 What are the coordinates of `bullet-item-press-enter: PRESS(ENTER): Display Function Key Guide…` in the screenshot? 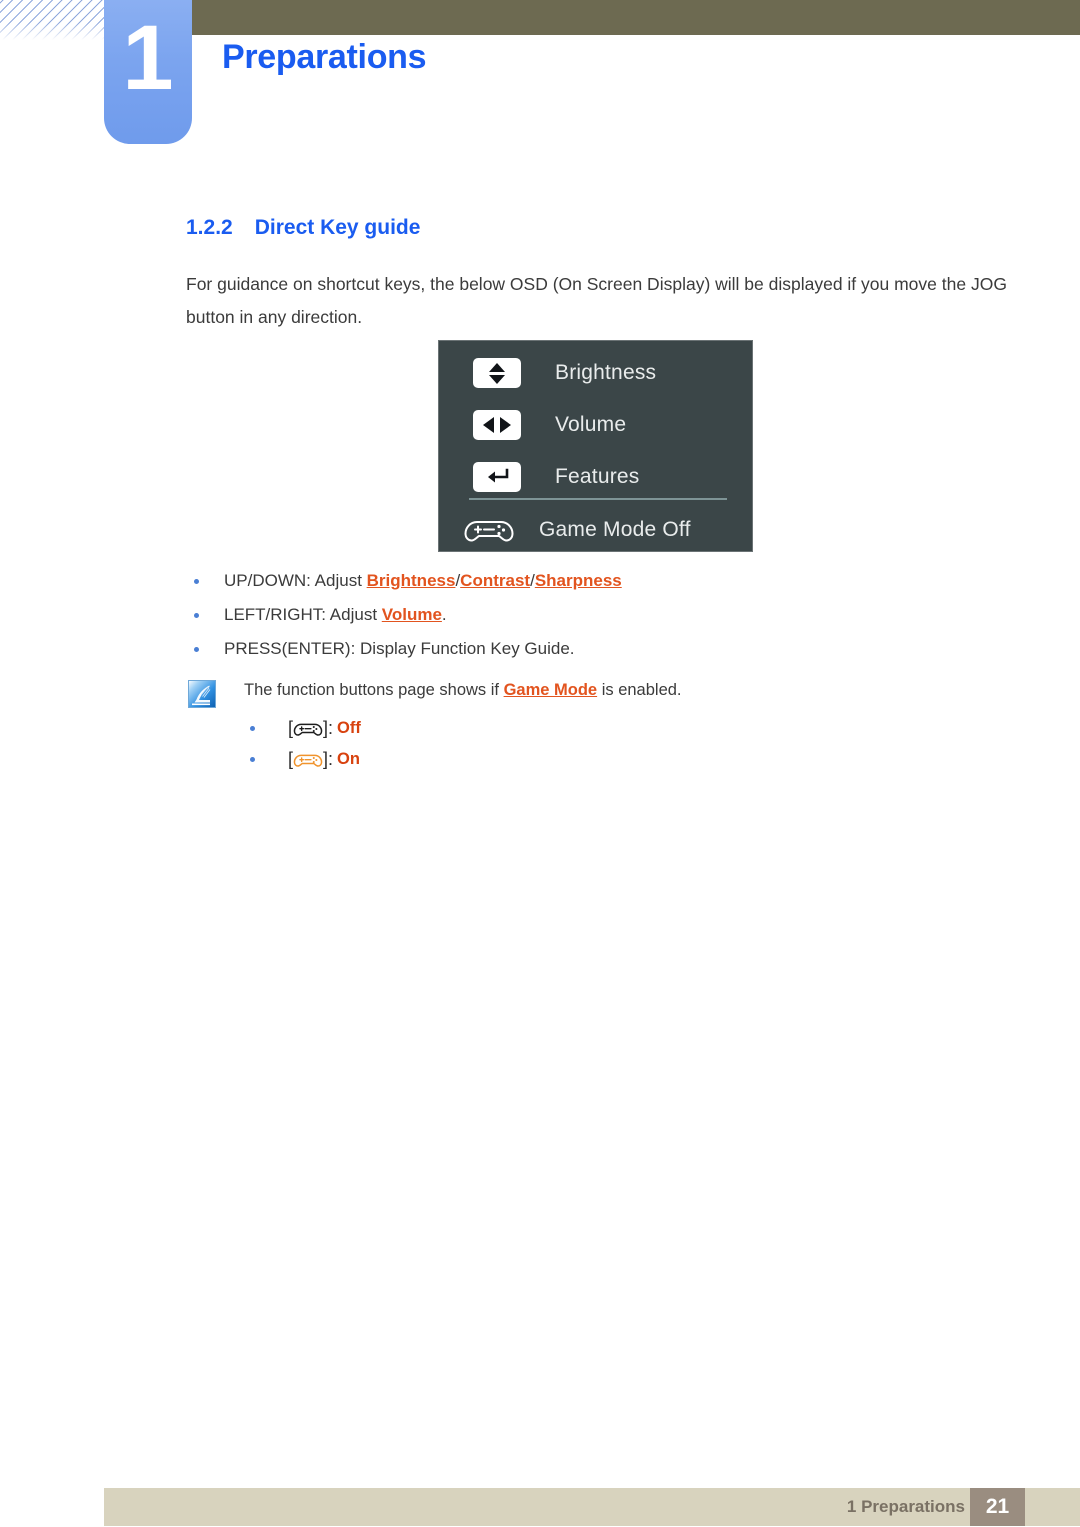 It's located at (601, 649).